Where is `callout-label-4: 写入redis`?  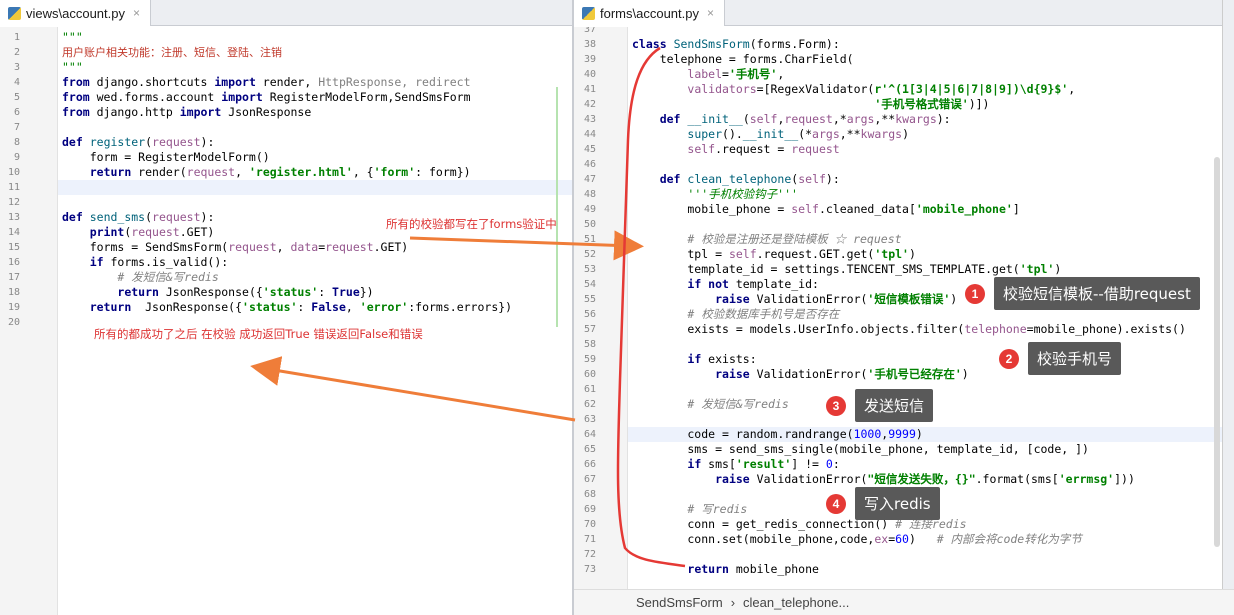
callout-label-4: 写入redis is located at coordinates (897, 503).